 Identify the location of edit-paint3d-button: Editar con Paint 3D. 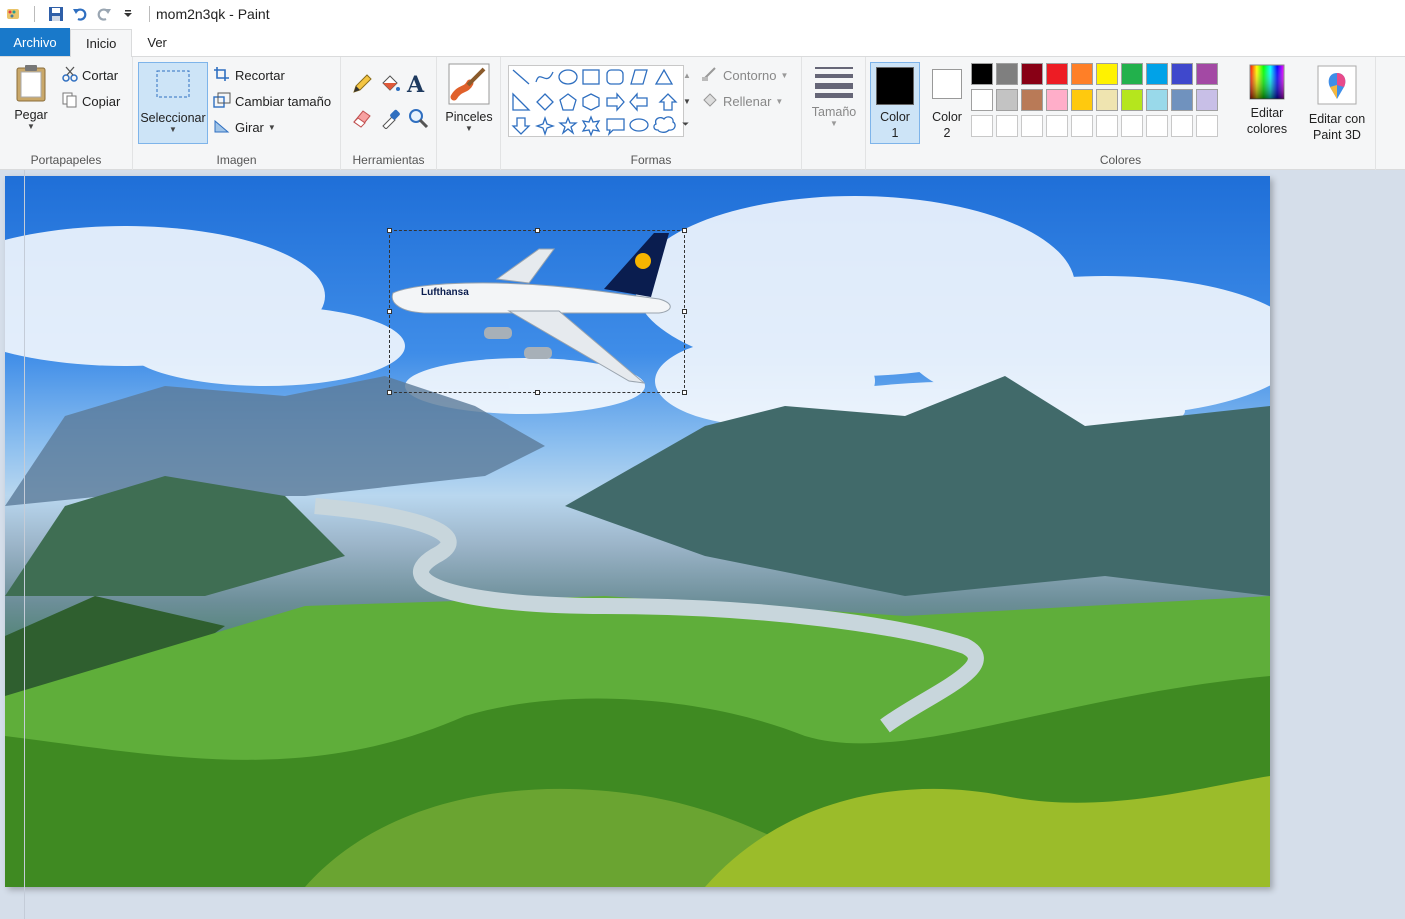
(1337, 104).